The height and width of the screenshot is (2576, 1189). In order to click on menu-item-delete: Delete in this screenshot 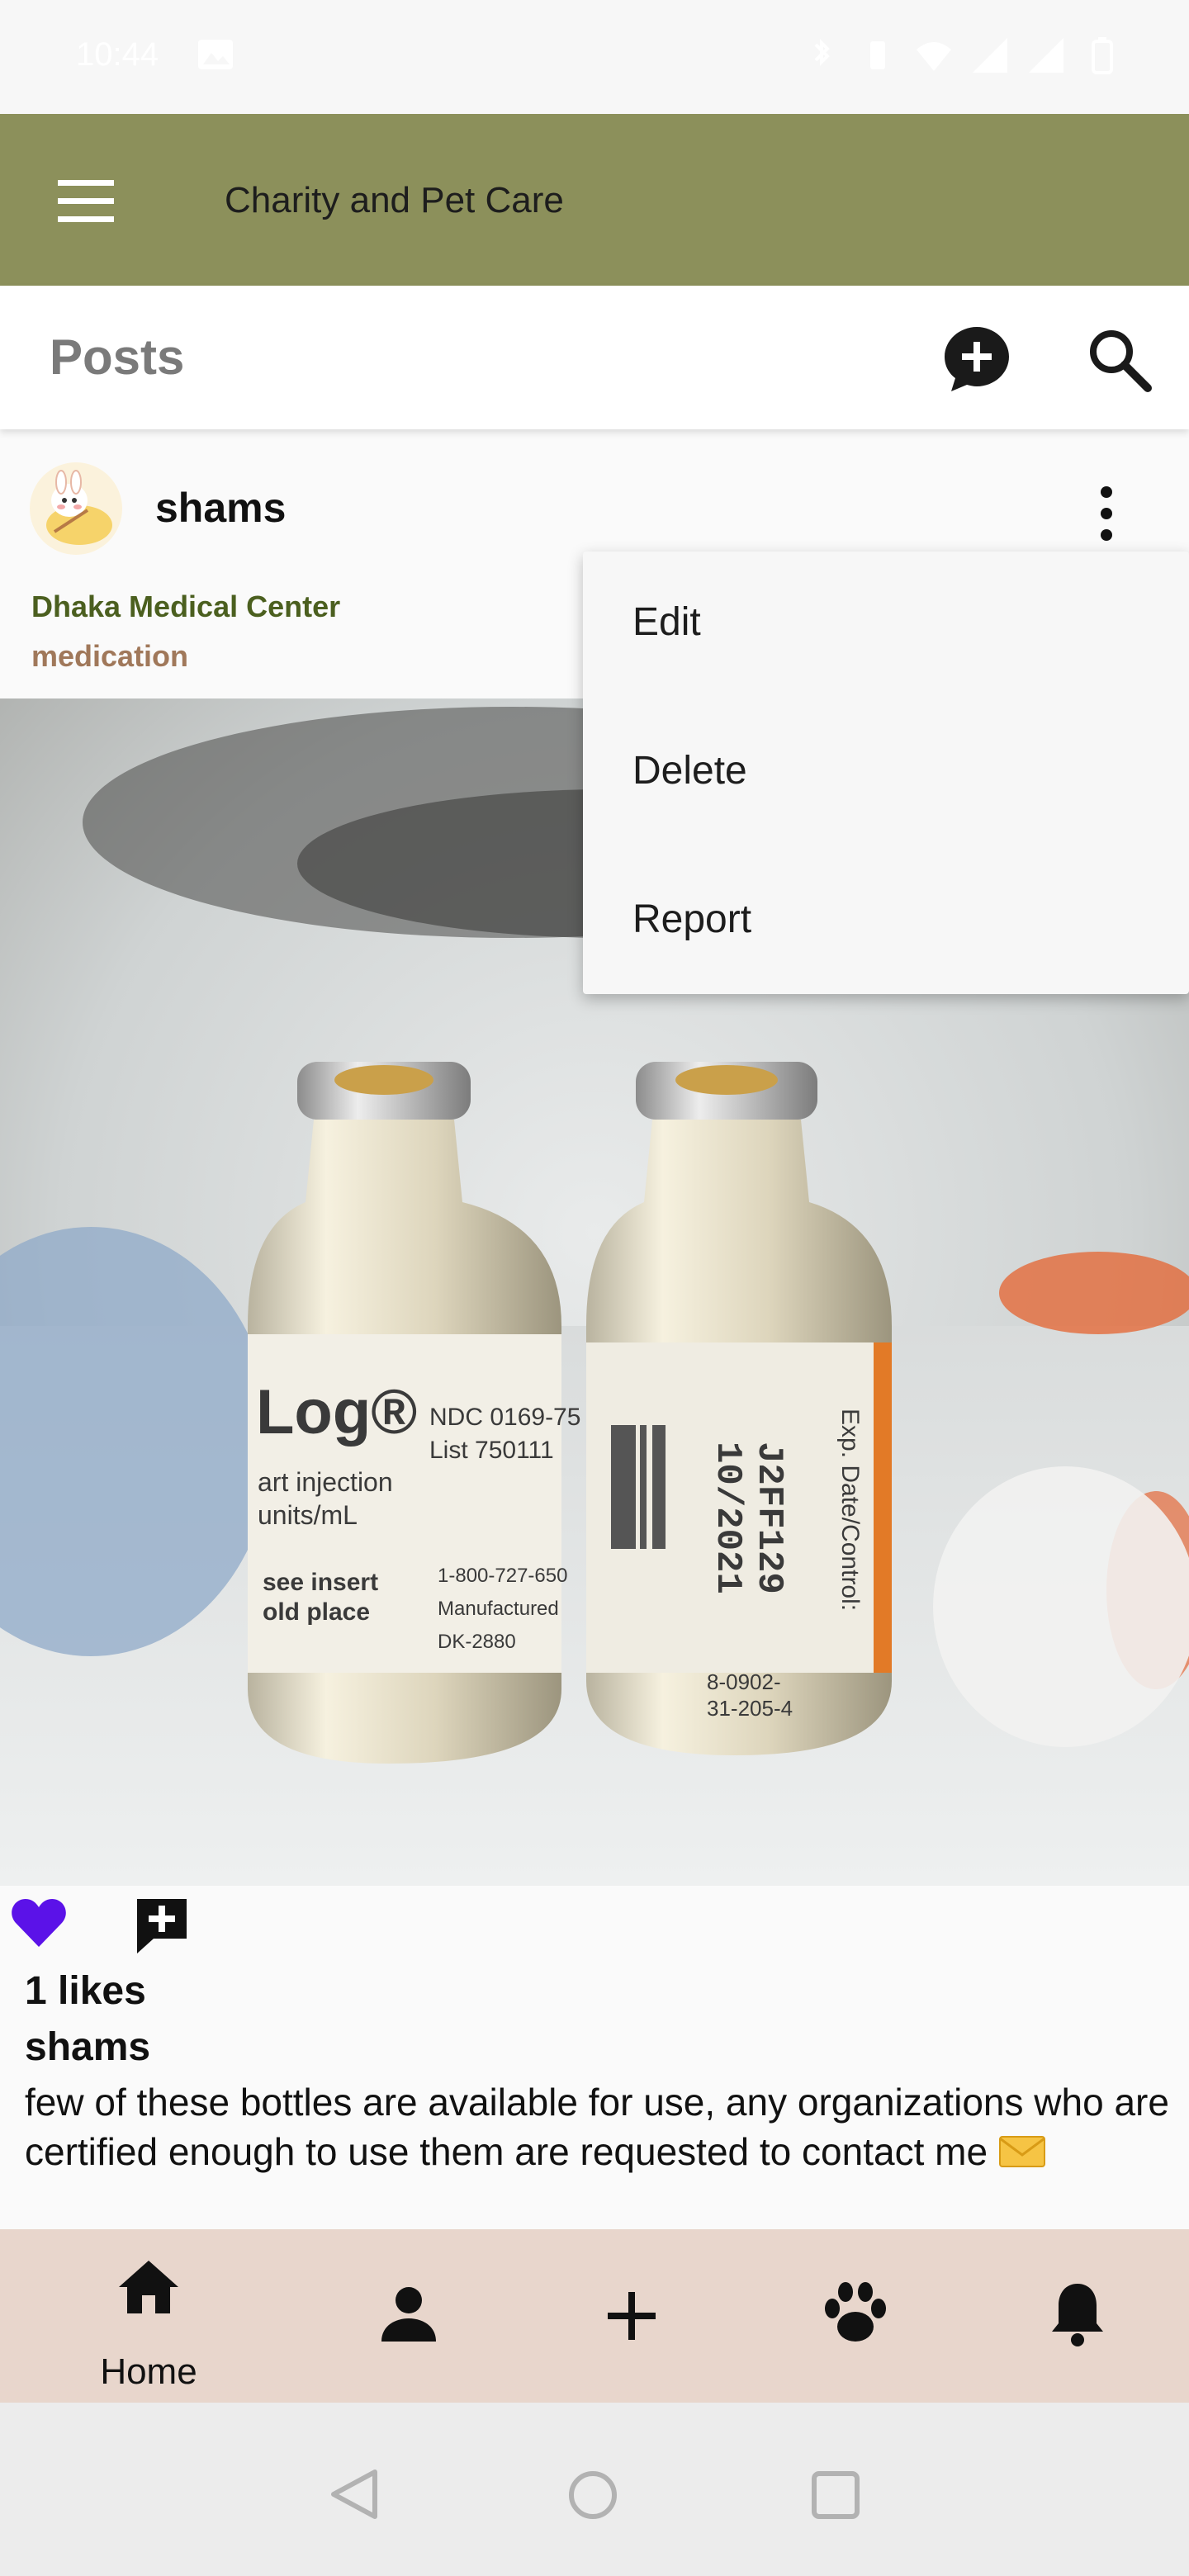, I will do `click(886, 774)`.